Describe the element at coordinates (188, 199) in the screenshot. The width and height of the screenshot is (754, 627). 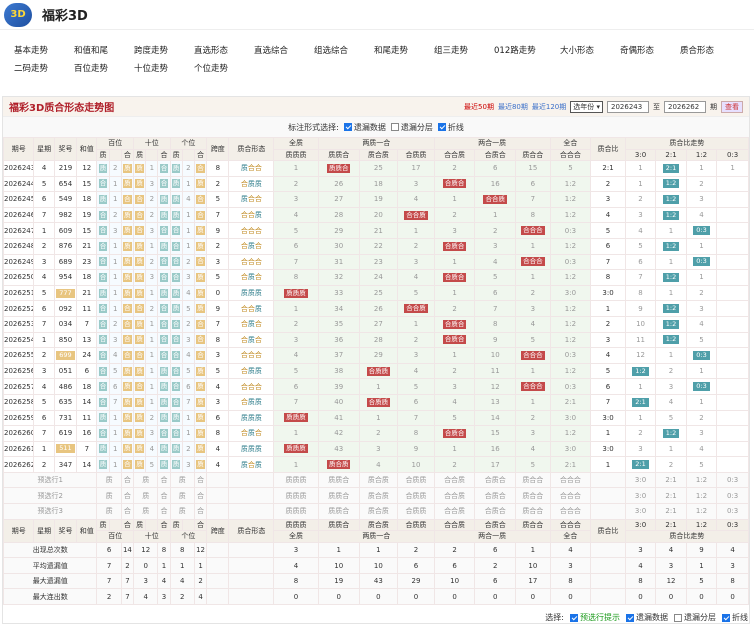
I see `miss-value: 4` at that location.